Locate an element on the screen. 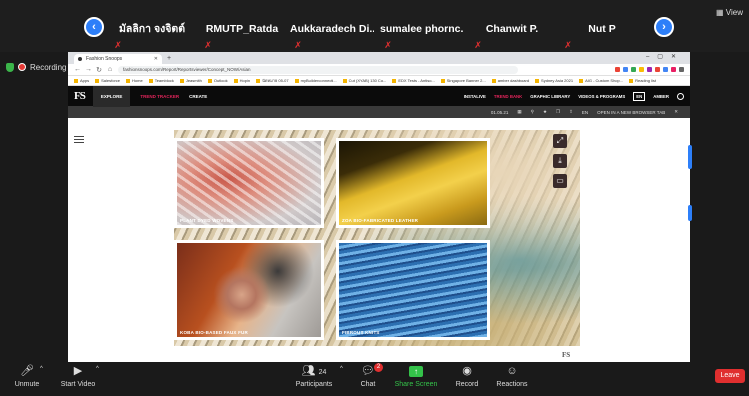  nav-instalive: INSTALIVE is located at coordinates (475, 96).